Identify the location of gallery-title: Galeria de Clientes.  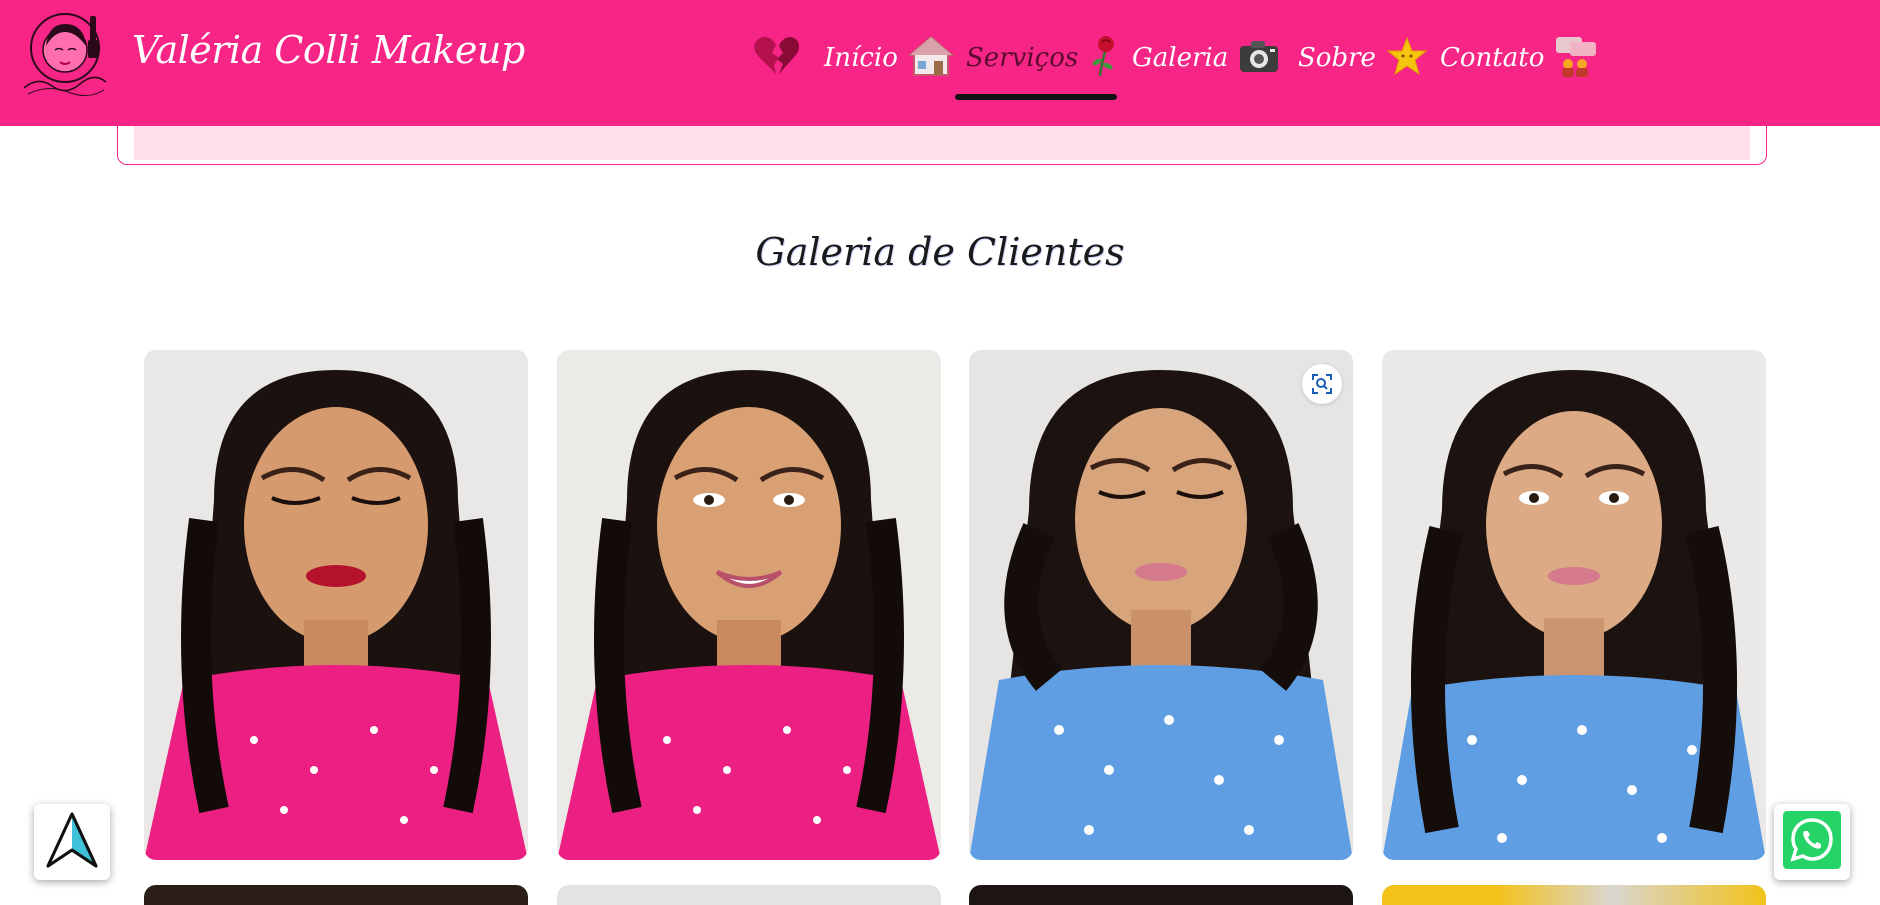
(940, 252).